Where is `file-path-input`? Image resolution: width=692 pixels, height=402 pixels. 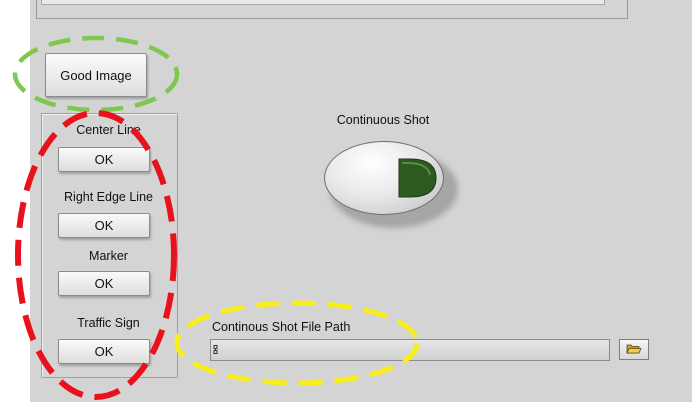 file-path-input is located at coordinates (410, 350).